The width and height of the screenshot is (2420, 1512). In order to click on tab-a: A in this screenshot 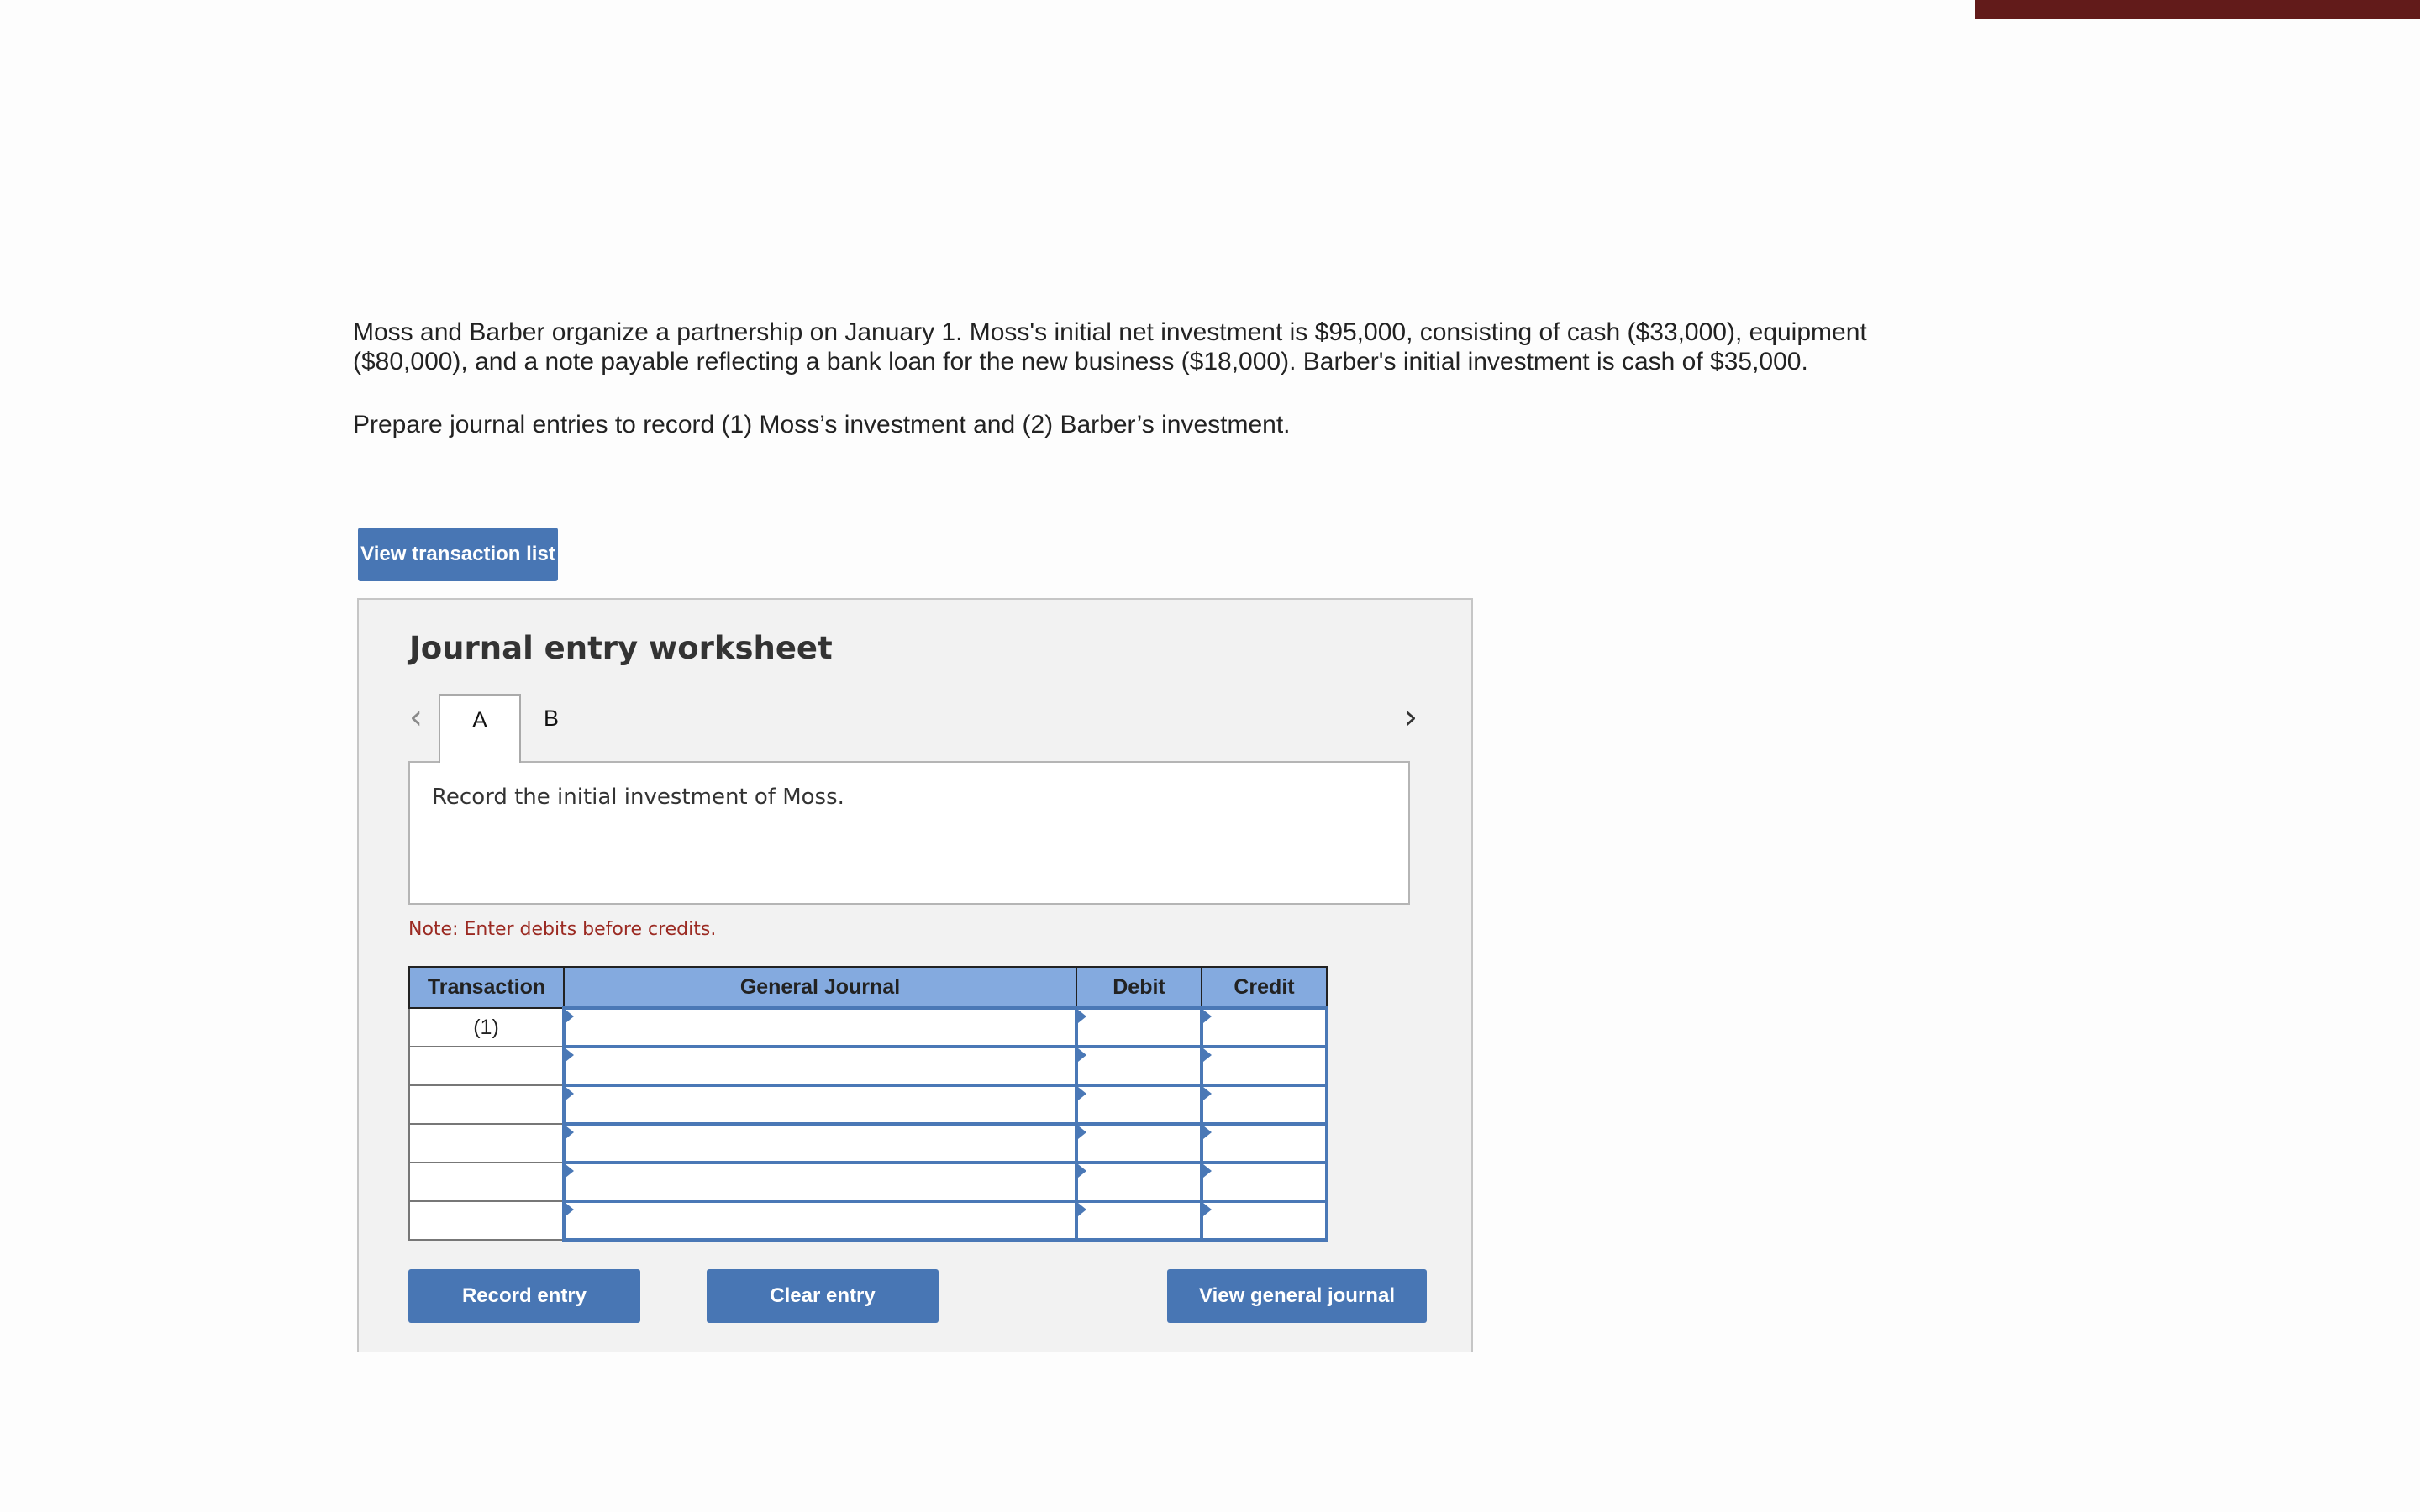, I will do `click(480, 728)`.